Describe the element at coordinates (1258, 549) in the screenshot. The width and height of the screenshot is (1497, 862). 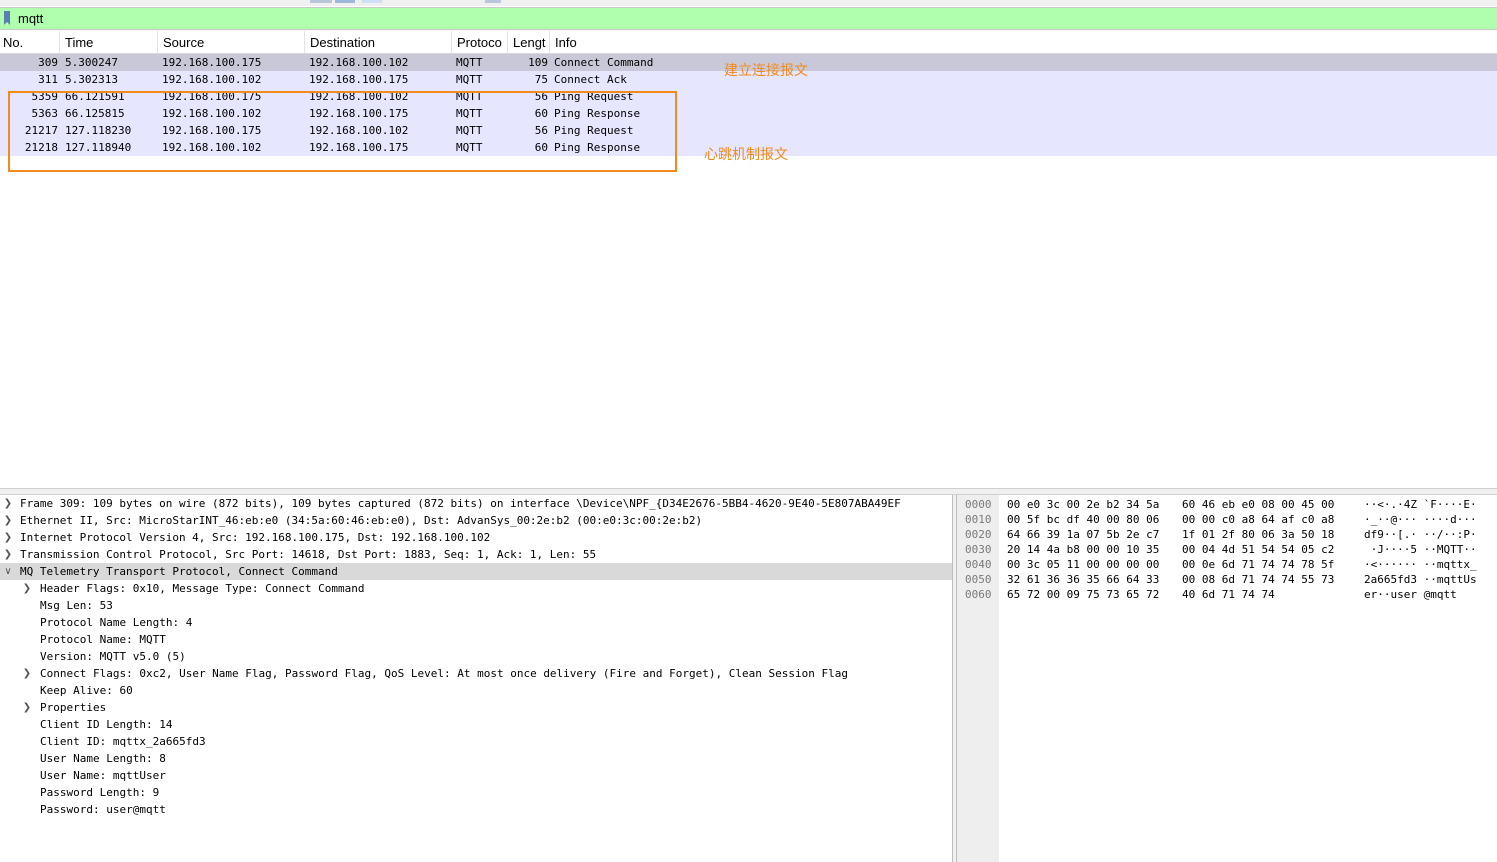
I see `hex-bytes: 00 04 4d 51 54 54 05 c2` at that location.